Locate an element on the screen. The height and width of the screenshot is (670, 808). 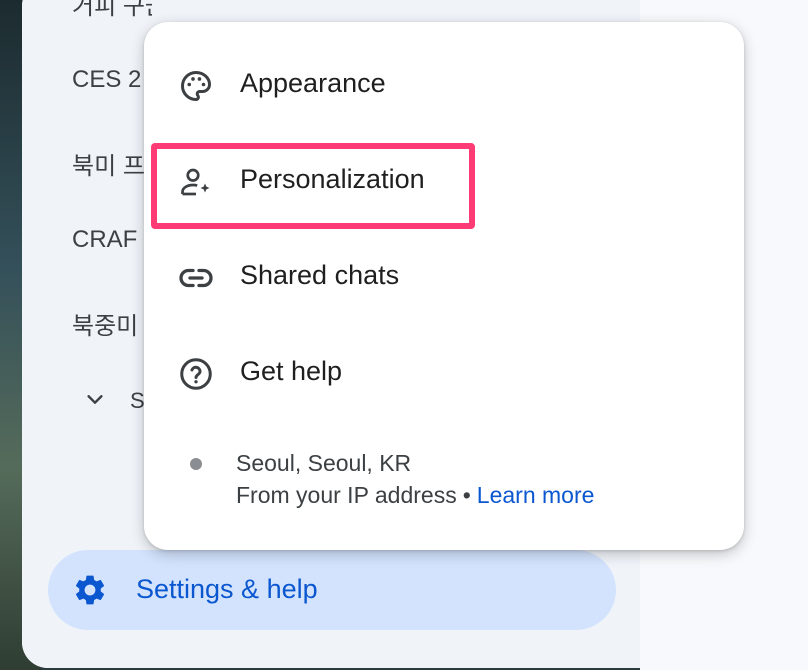
recent-chat-item: CES 2 is located at coordinates (112, 80).